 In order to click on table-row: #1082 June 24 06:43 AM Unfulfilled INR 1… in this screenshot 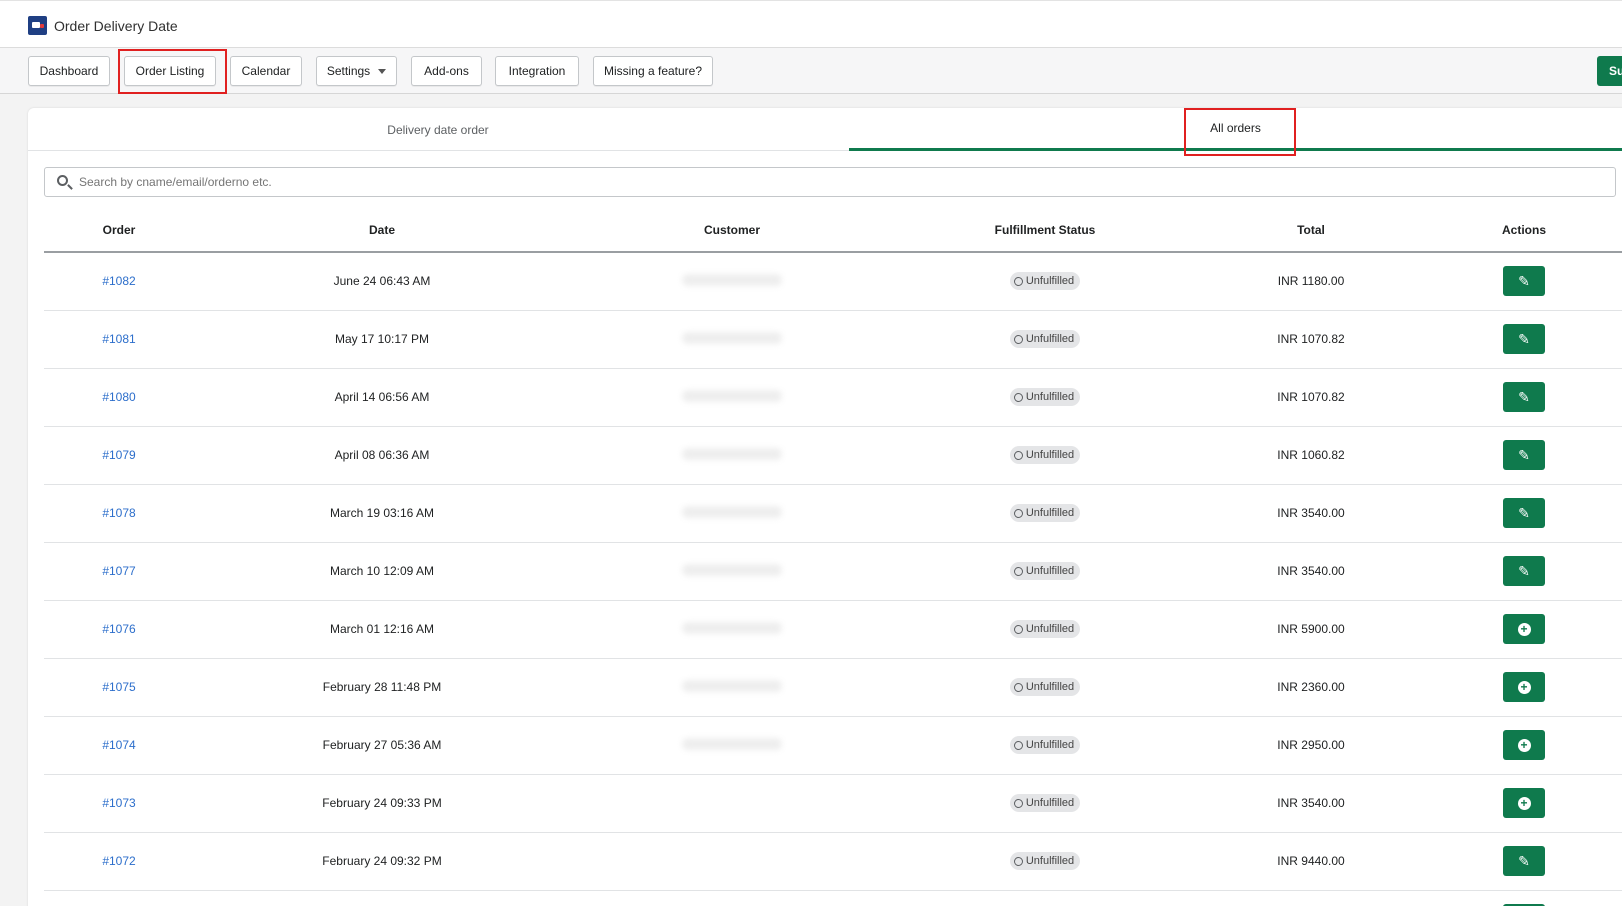, I will do `click(833, 281)`.